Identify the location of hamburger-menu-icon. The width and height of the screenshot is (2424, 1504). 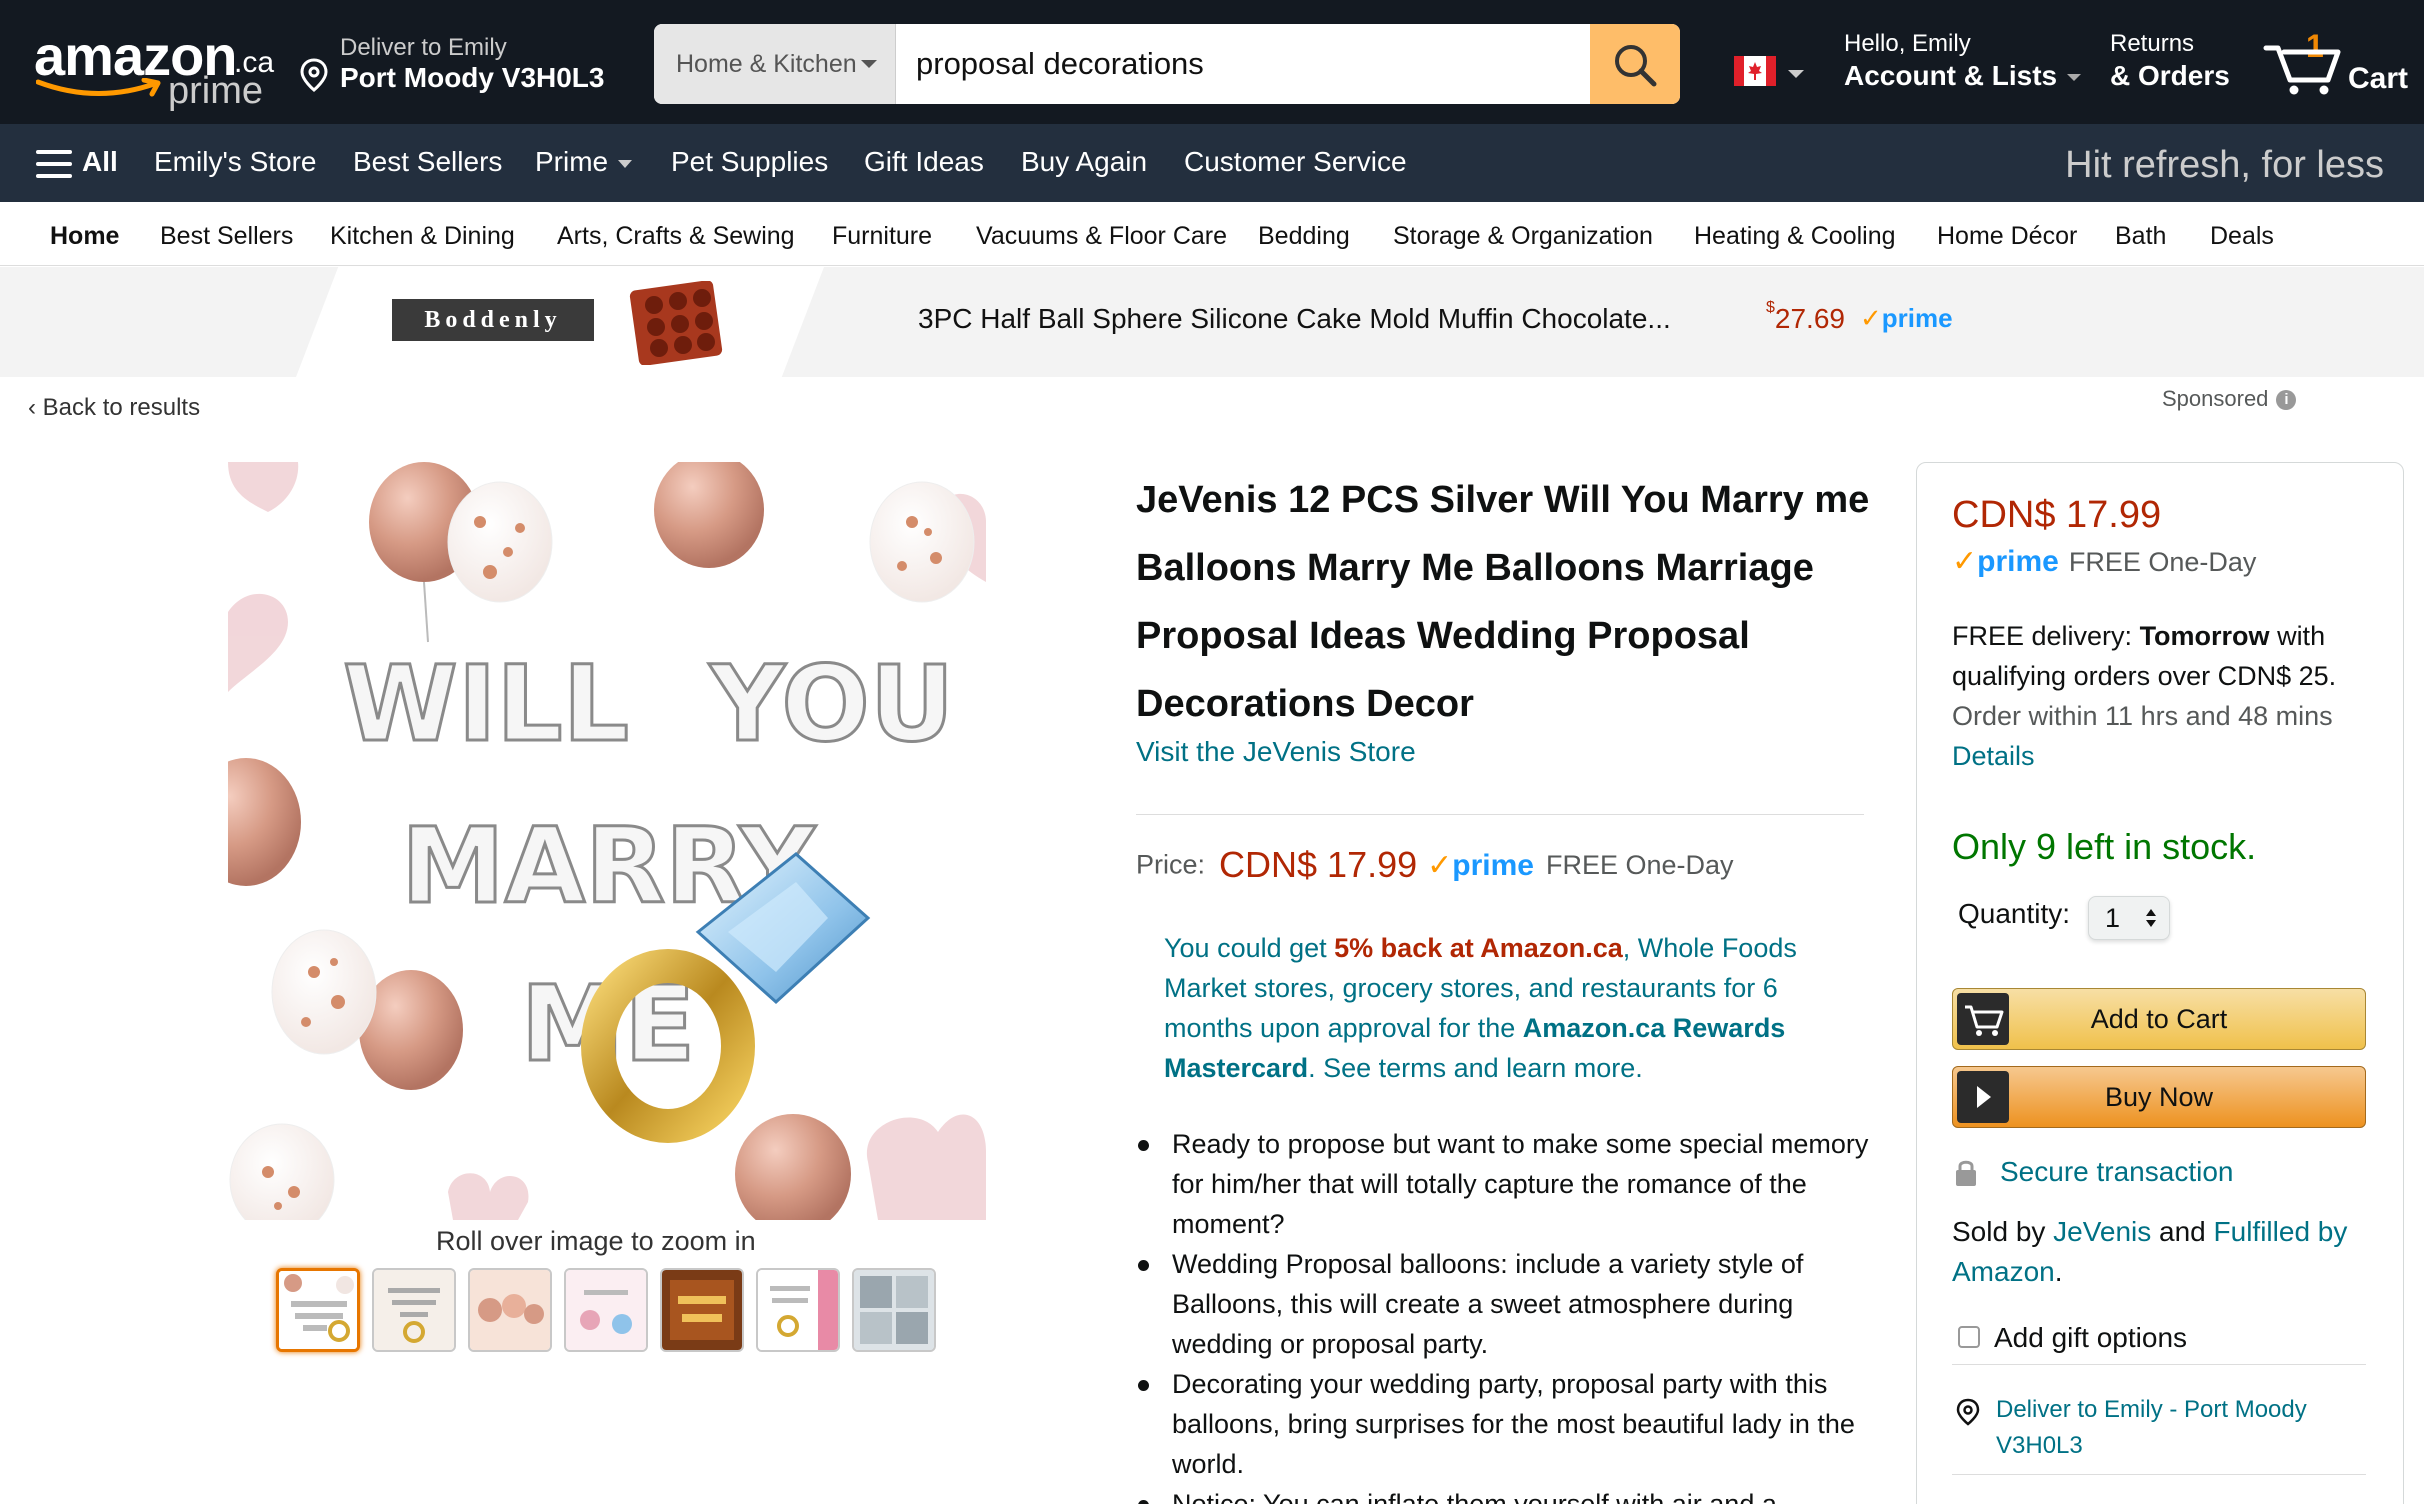
(54, 164).